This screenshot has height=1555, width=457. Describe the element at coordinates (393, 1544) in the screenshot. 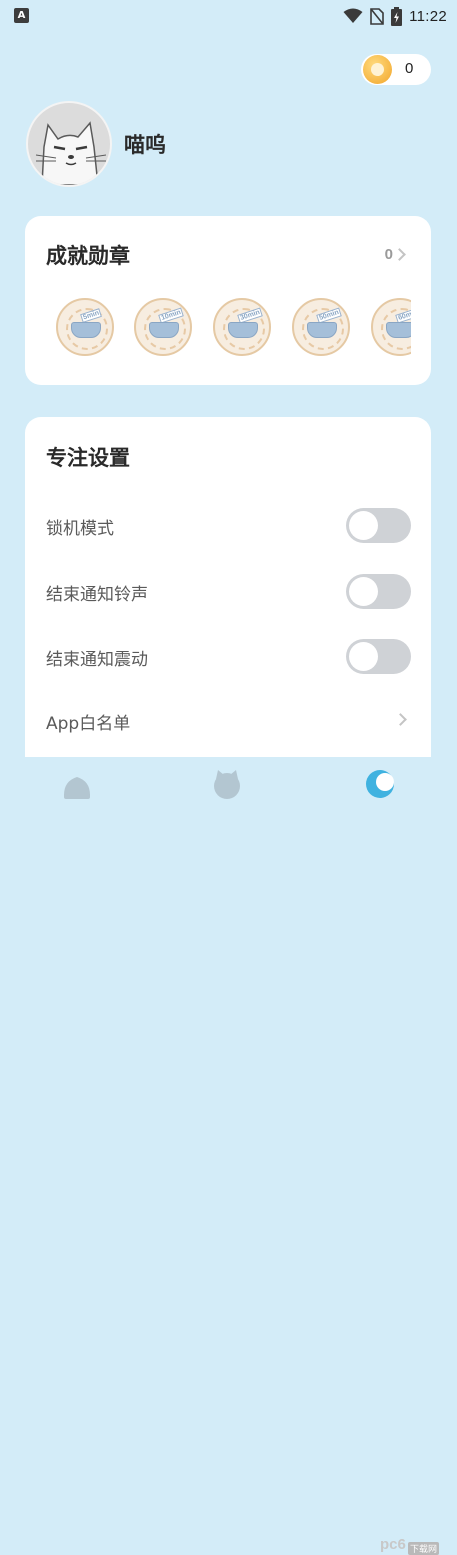

I see `watermark-logo: pc6` at that location.